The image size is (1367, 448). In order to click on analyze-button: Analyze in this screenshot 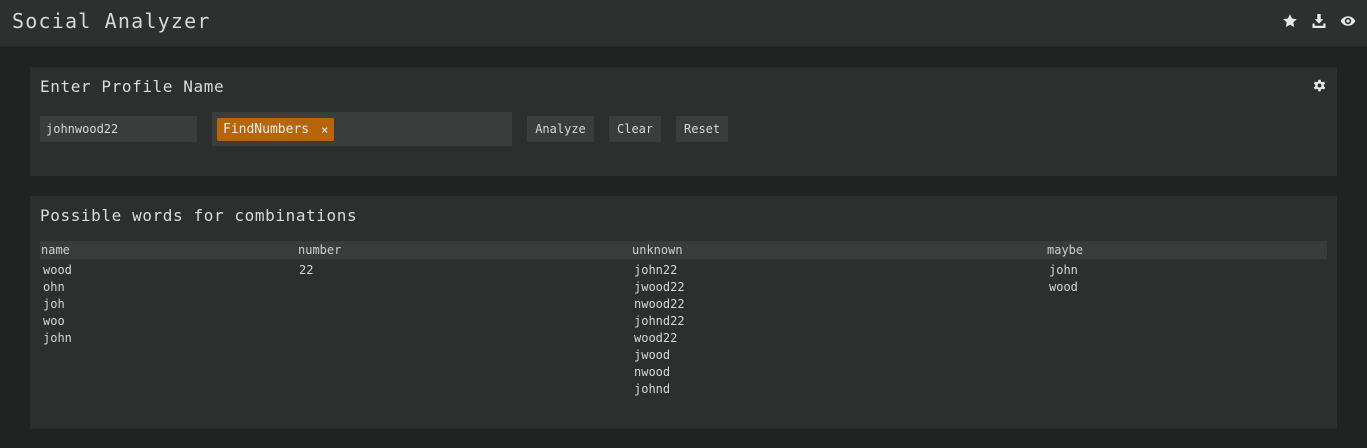, I will do `click(560, 129)`.